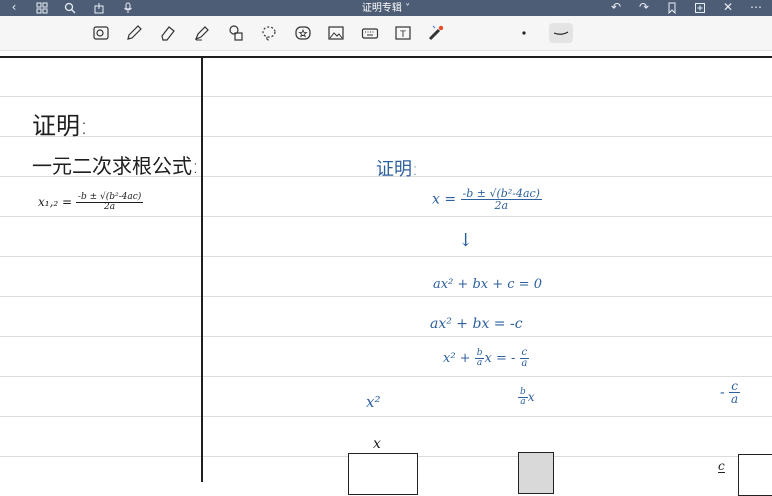 This screenshot has height=496, width=772. Describe the element at coordinates (457, 358) in the screenshot. I see `eq3-part-a: x² +` at that location.